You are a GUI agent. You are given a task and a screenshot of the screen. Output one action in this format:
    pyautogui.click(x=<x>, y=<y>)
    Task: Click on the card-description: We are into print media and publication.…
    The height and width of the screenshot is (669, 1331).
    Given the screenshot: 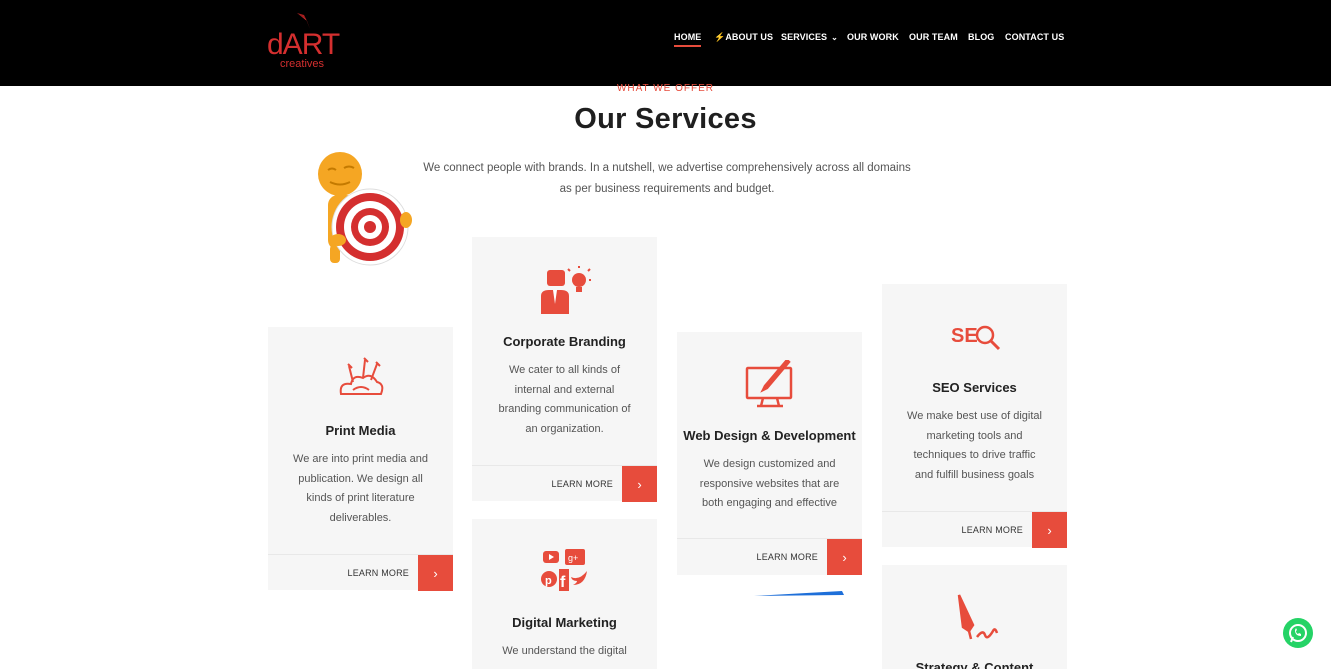 What is the action you would take?
    pyautogui.click(x=360, y=489)
    